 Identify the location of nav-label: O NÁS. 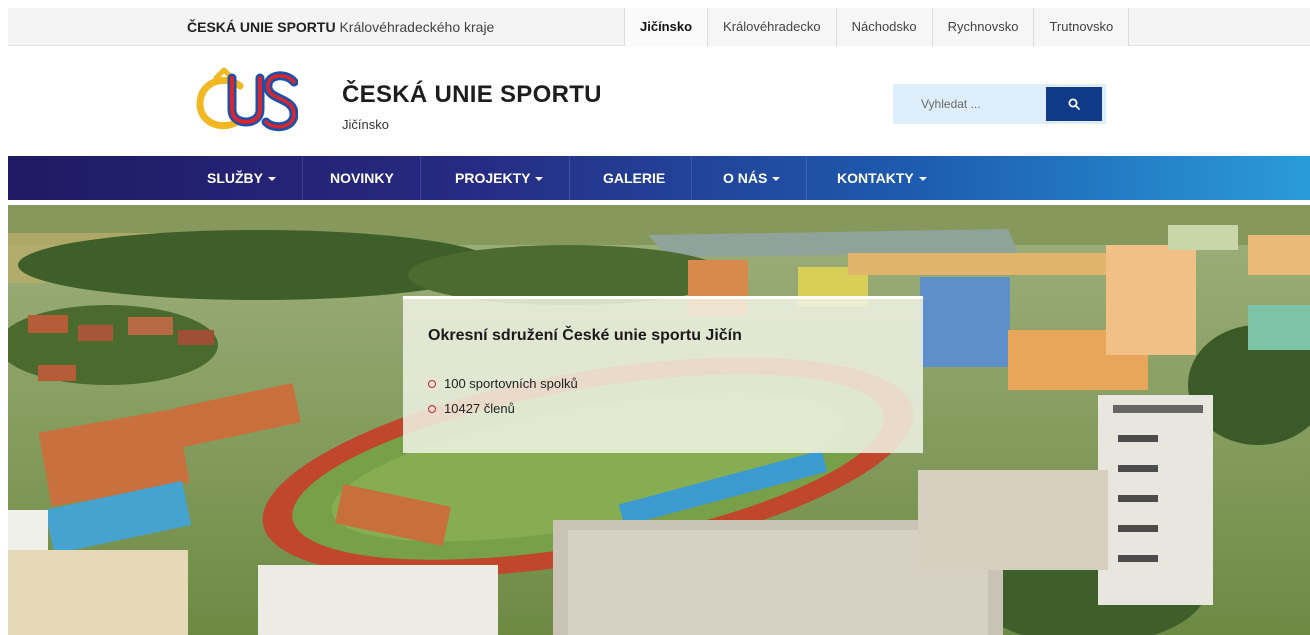
(745, 178).